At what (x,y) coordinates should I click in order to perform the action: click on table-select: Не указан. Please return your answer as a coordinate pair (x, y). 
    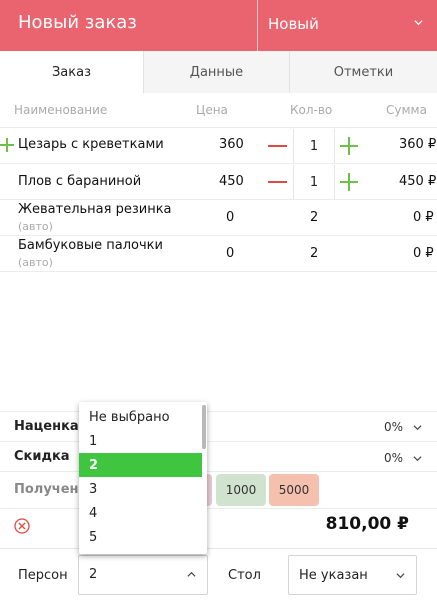
    Looking at the image, I should click on (352, 575).